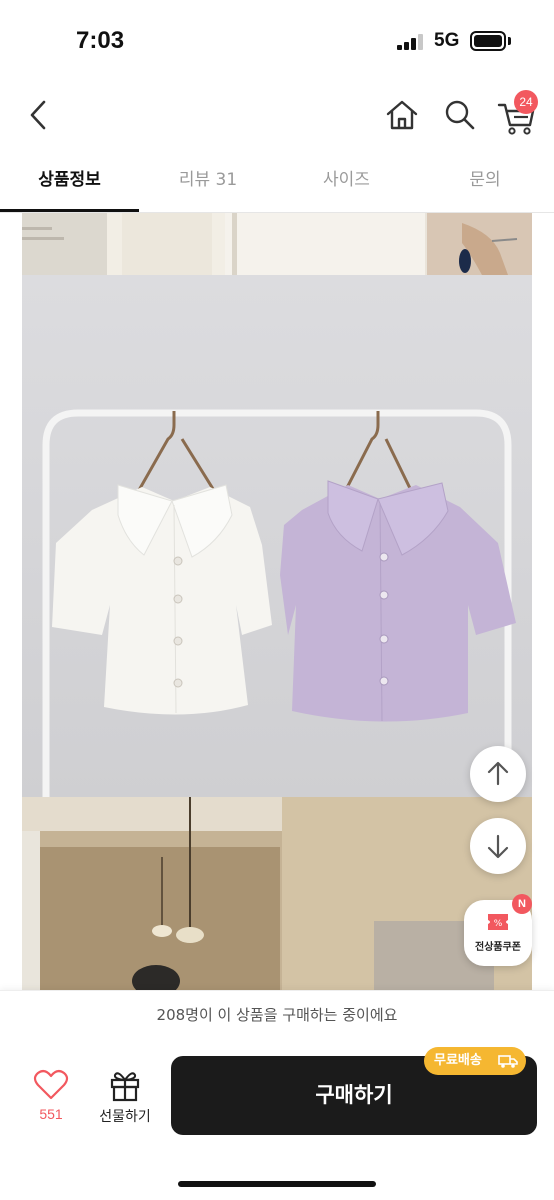 Image resolution: width=554 pixels, height=1200 pixels. Describe the element at coordinates (488, 41) in the screenshot. I see `battery-icon` at that location.